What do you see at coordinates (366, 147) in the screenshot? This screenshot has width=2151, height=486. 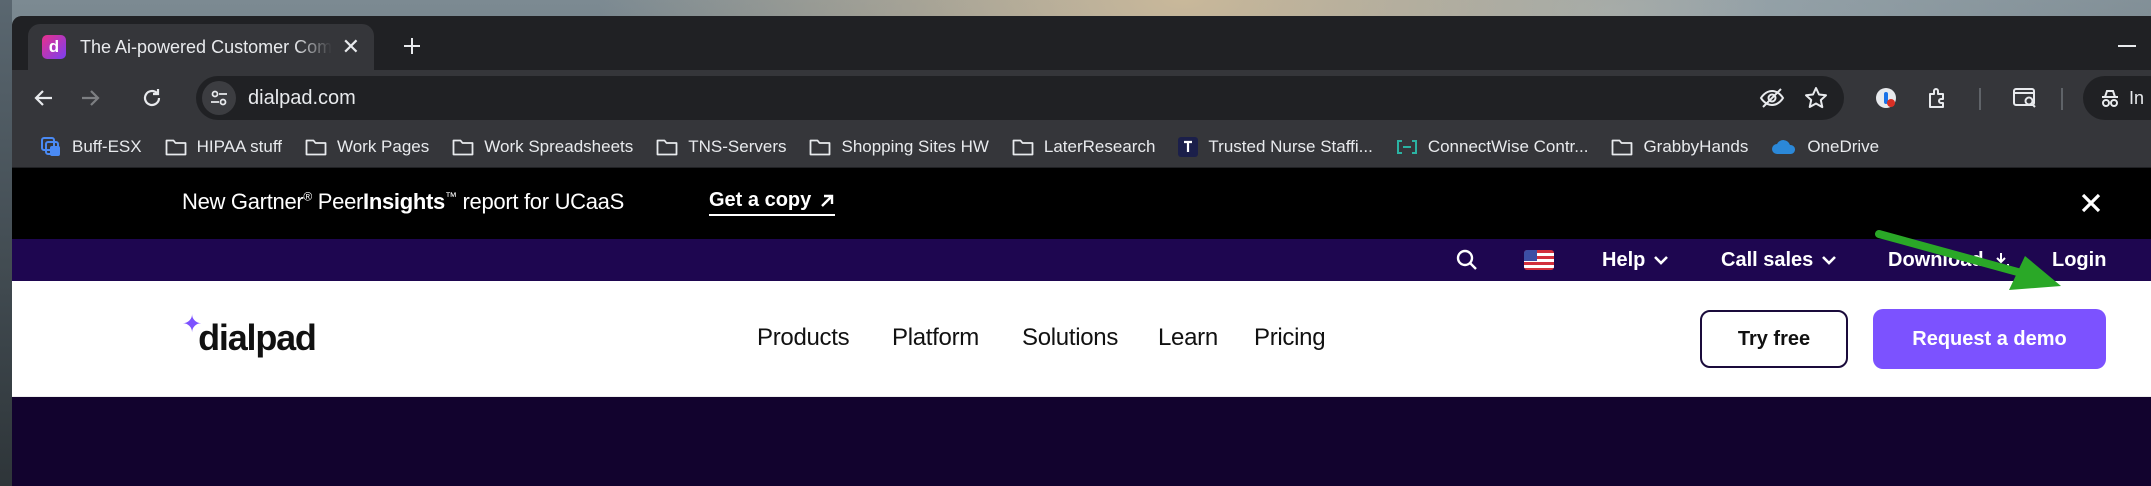 I see `bookmark-work-pages: Work Pages` at bounding box center [366, 147].